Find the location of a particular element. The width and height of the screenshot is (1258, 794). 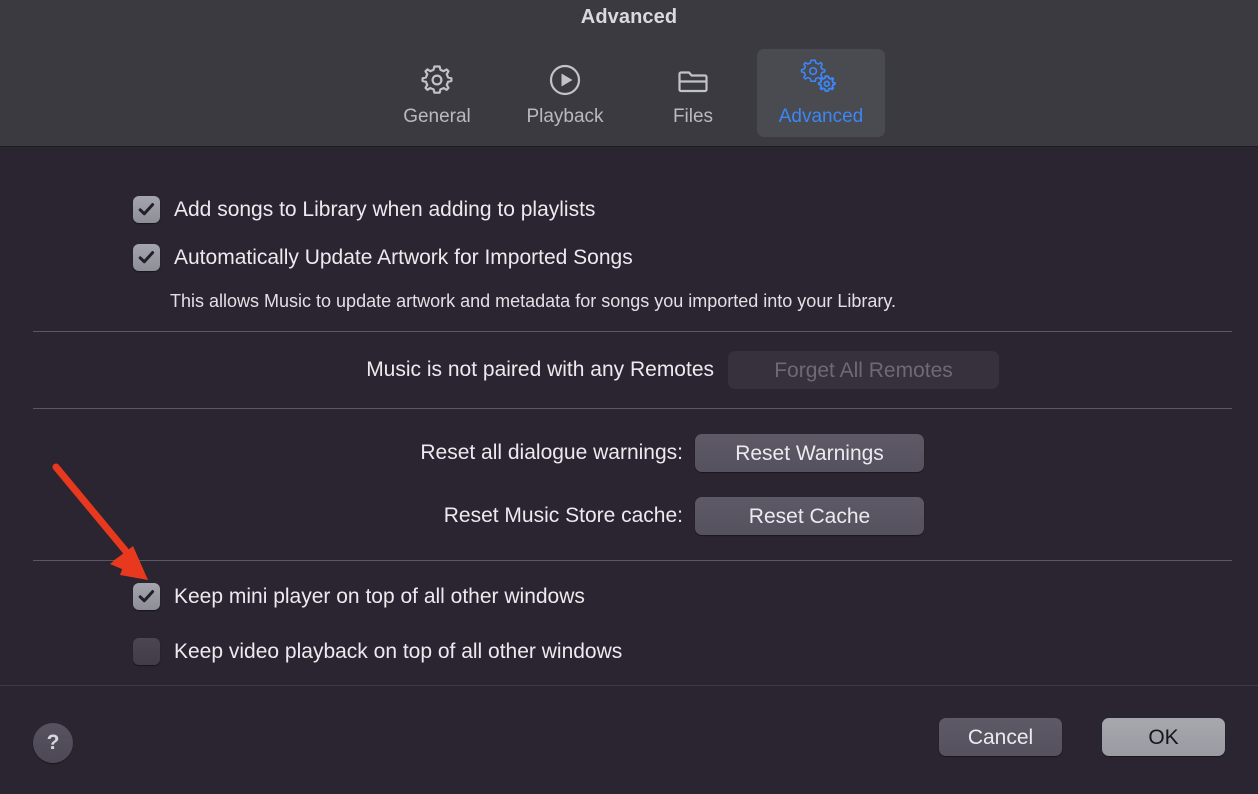

tab-files: Files is located at coordinates (693, 93).